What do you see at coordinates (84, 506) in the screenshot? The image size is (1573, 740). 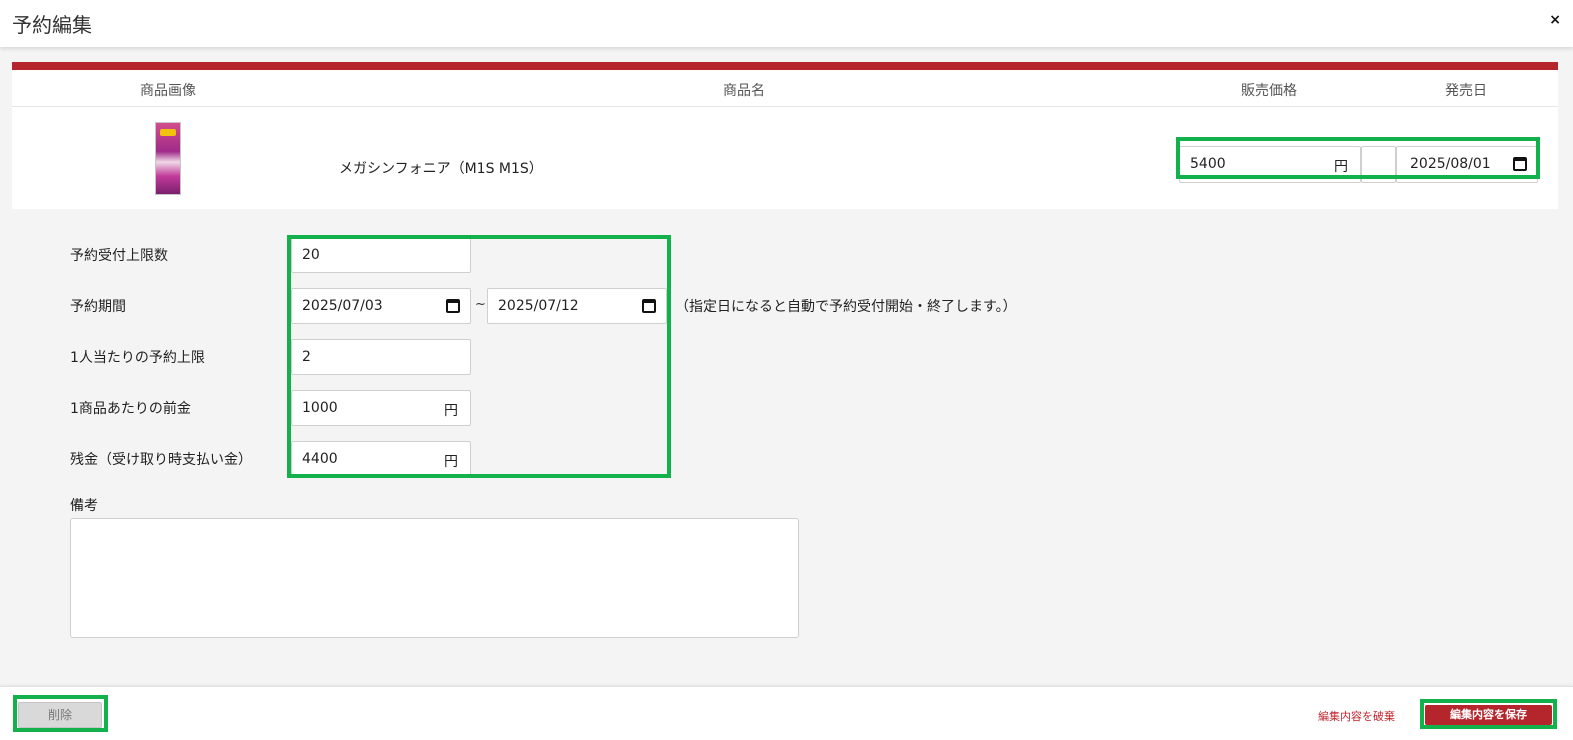 I see `remarks-label: 備考` at bounding box center [84, 506].